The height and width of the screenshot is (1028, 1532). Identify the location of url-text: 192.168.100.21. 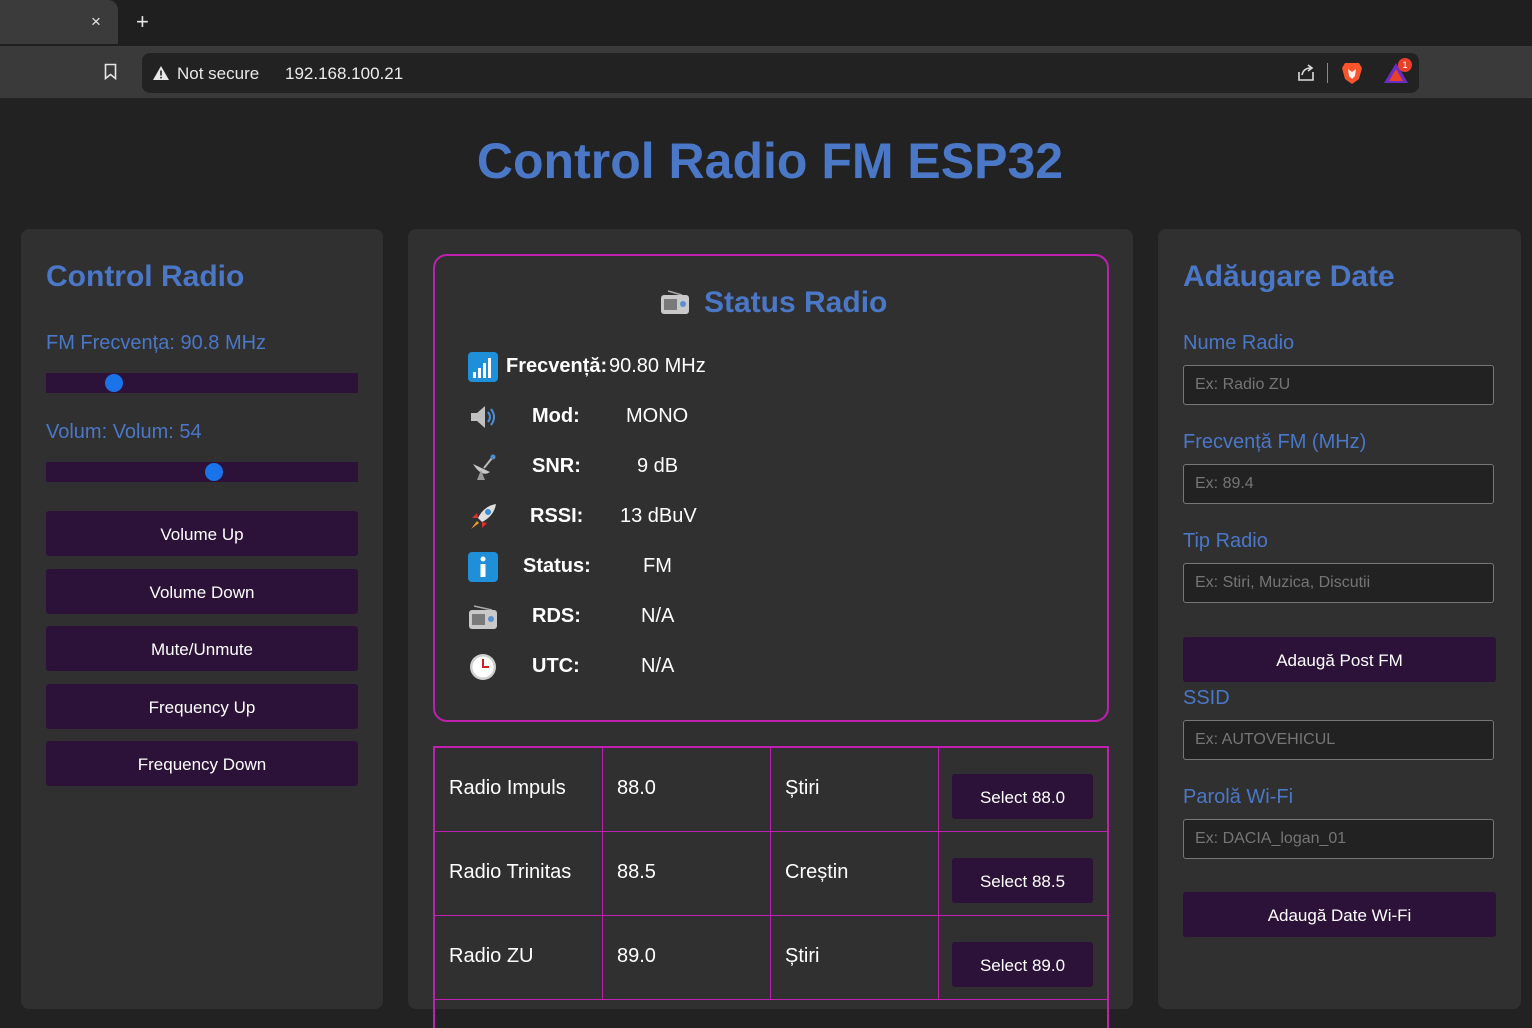
(344, 74).